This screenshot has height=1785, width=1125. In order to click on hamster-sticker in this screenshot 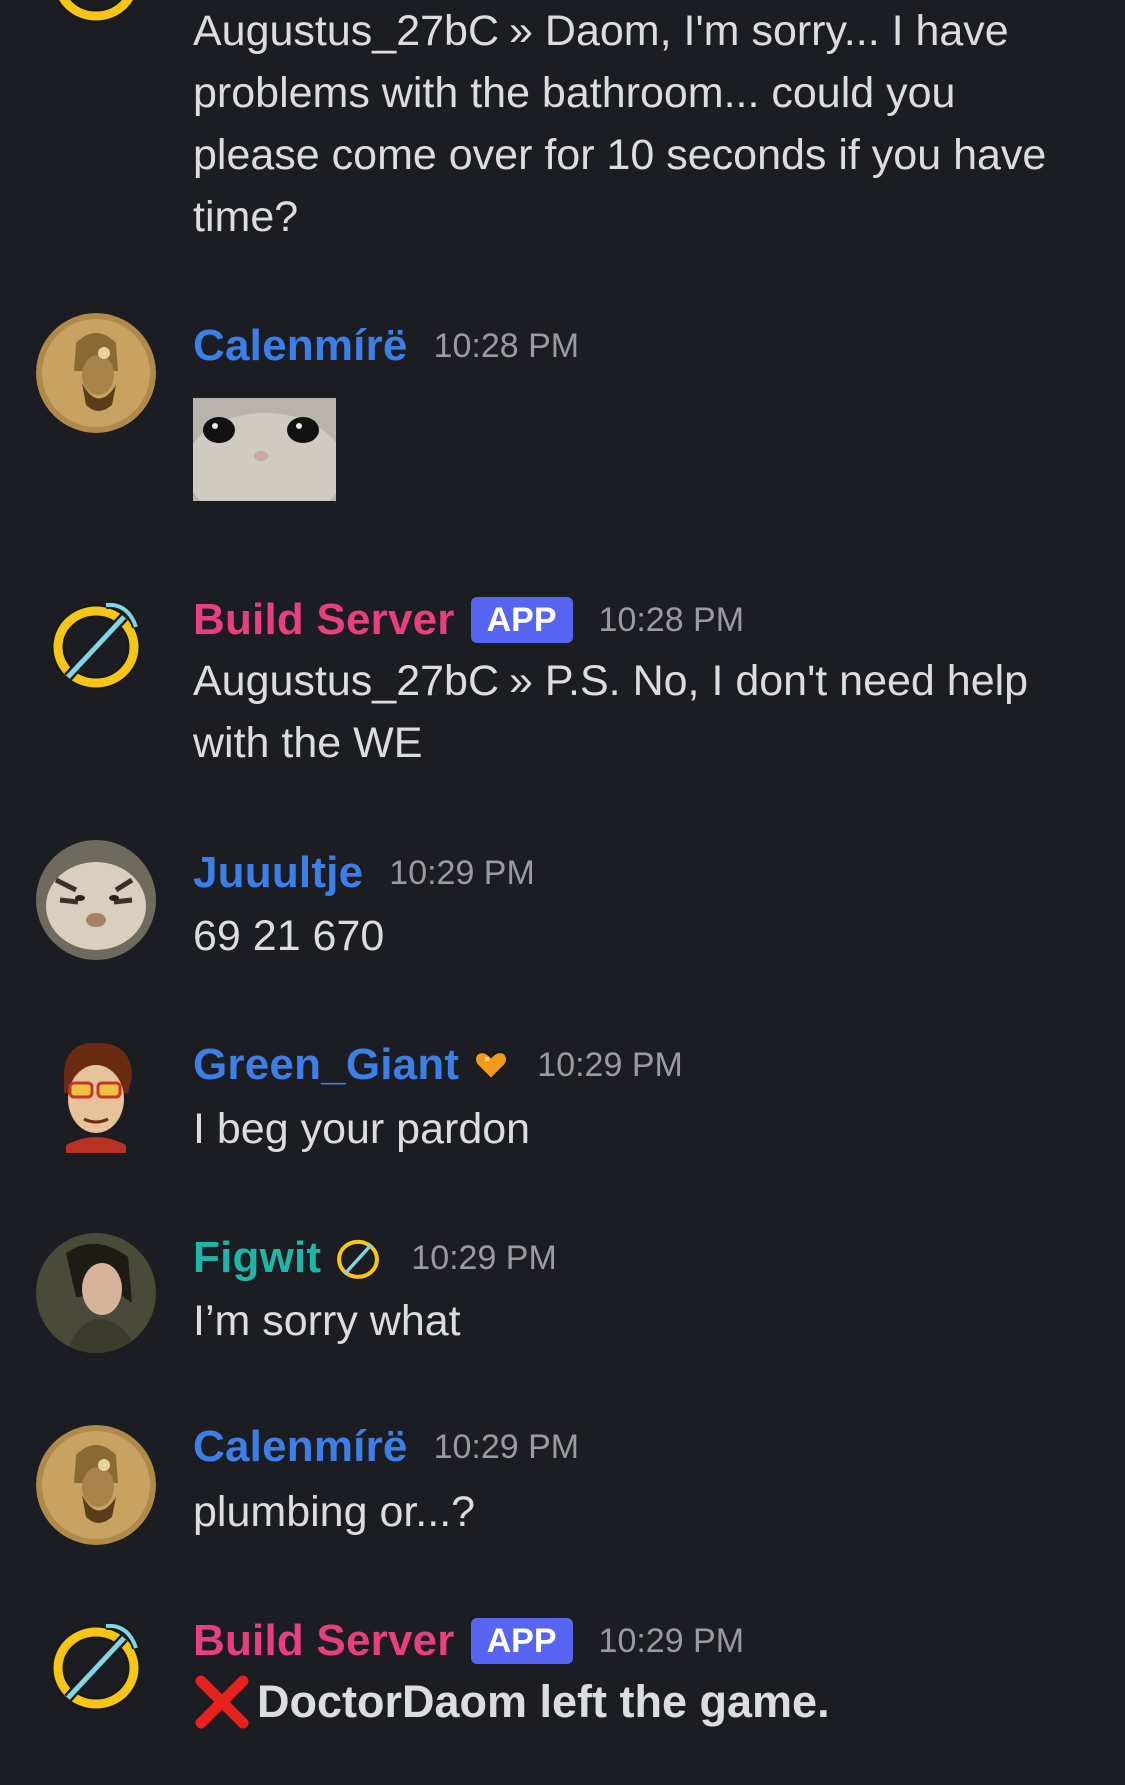, I will do `click(264, 449)`.